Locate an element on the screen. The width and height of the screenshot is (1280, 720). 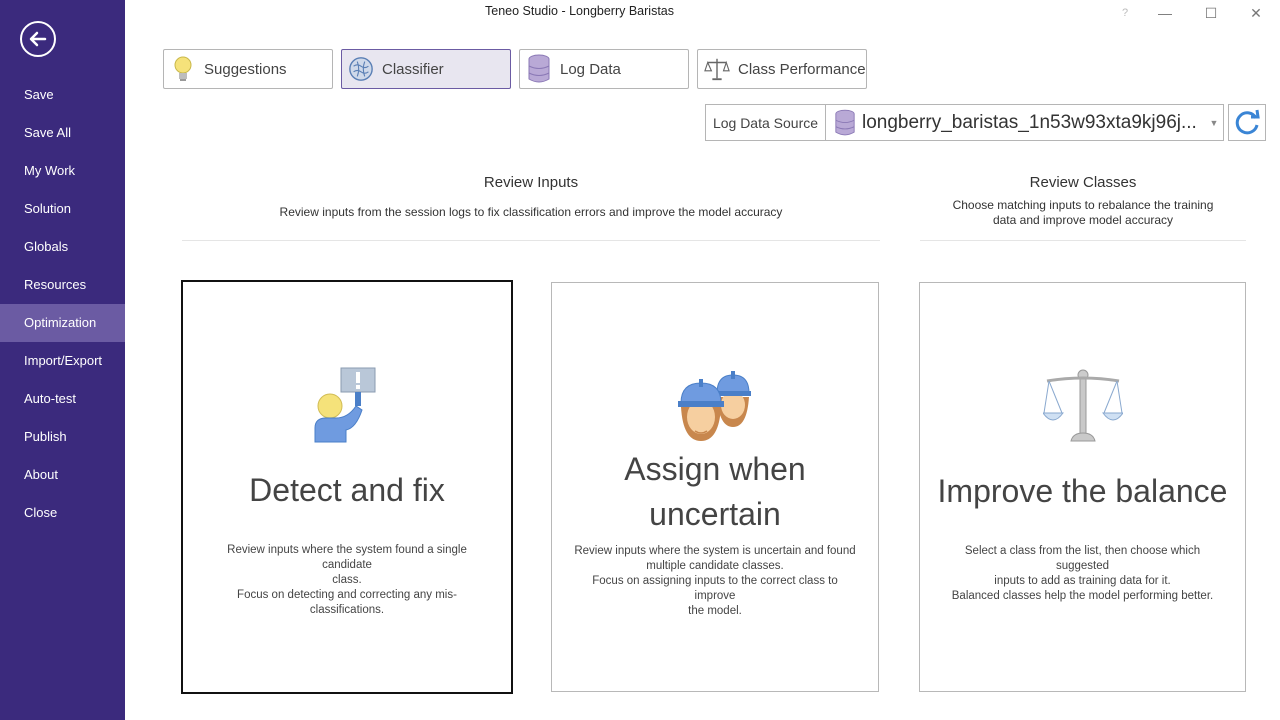
tab-label: Class Performance is located at coordinates (802, 69).